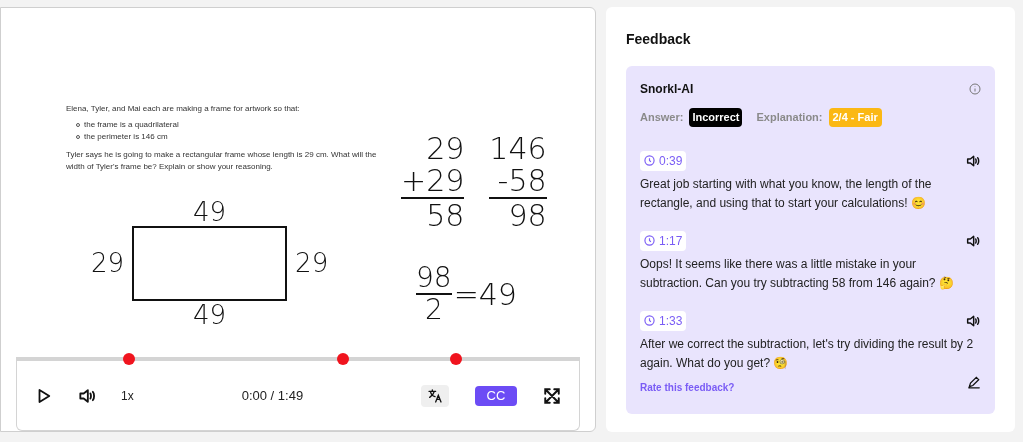 This screenshot has width=1023, height=442. Describe the element at coordinates (496, 395) in the screenshot. I see `captions-button: CC` at that location.